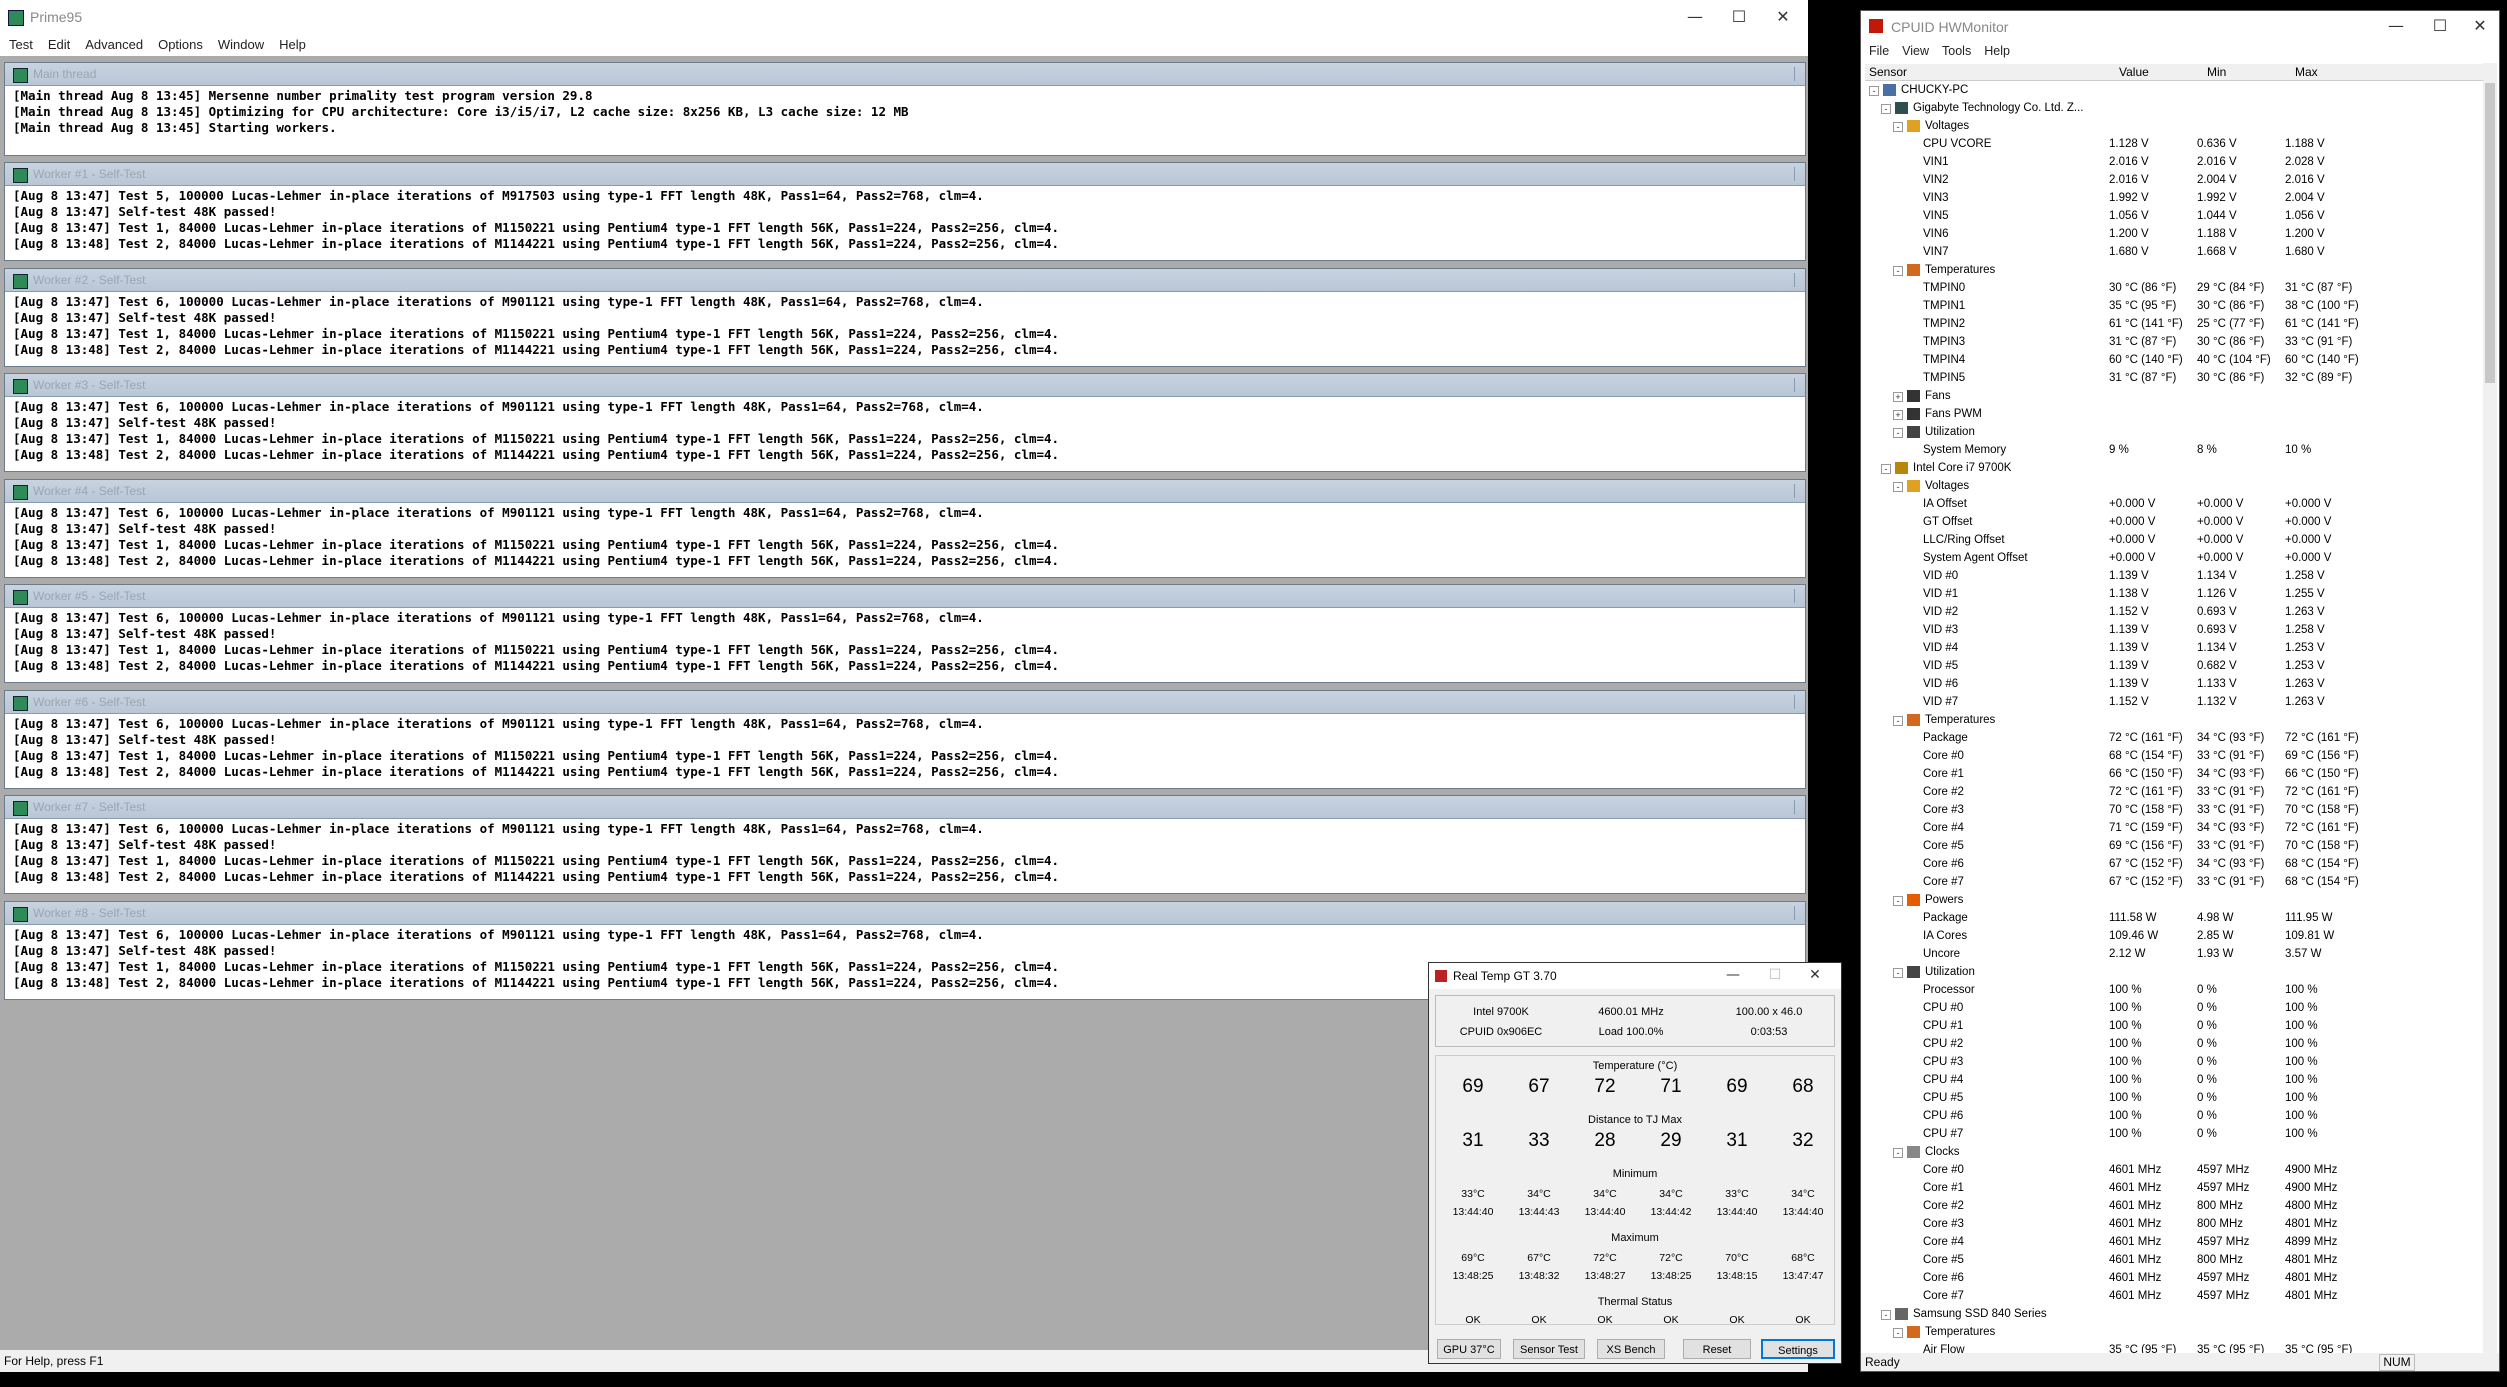 This screenshot has height=1387, width=2507. I want to click on sensor-row: VIN2 2.016 V 2.004 V 2.016 V, so click(2176, 180).